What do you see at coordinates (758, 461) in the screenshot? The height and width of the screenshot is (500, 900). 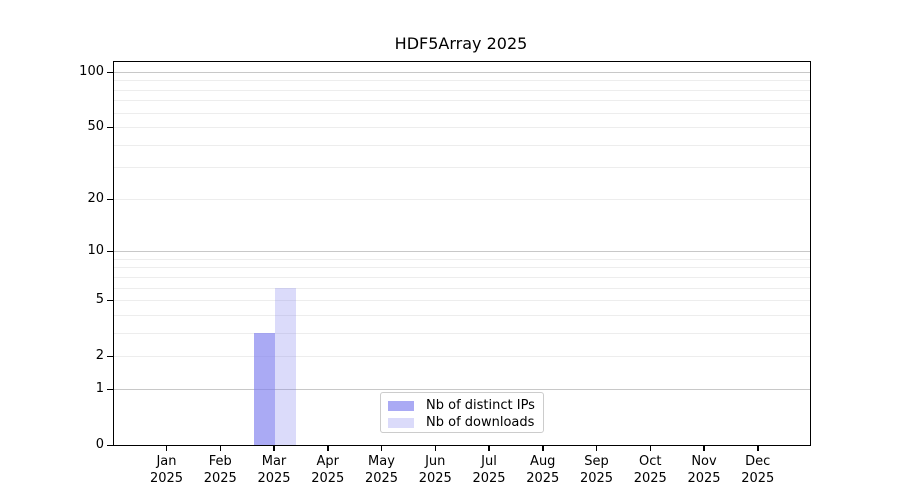 I see `x-tick-month: Dec` at bounding box center [758, 461].